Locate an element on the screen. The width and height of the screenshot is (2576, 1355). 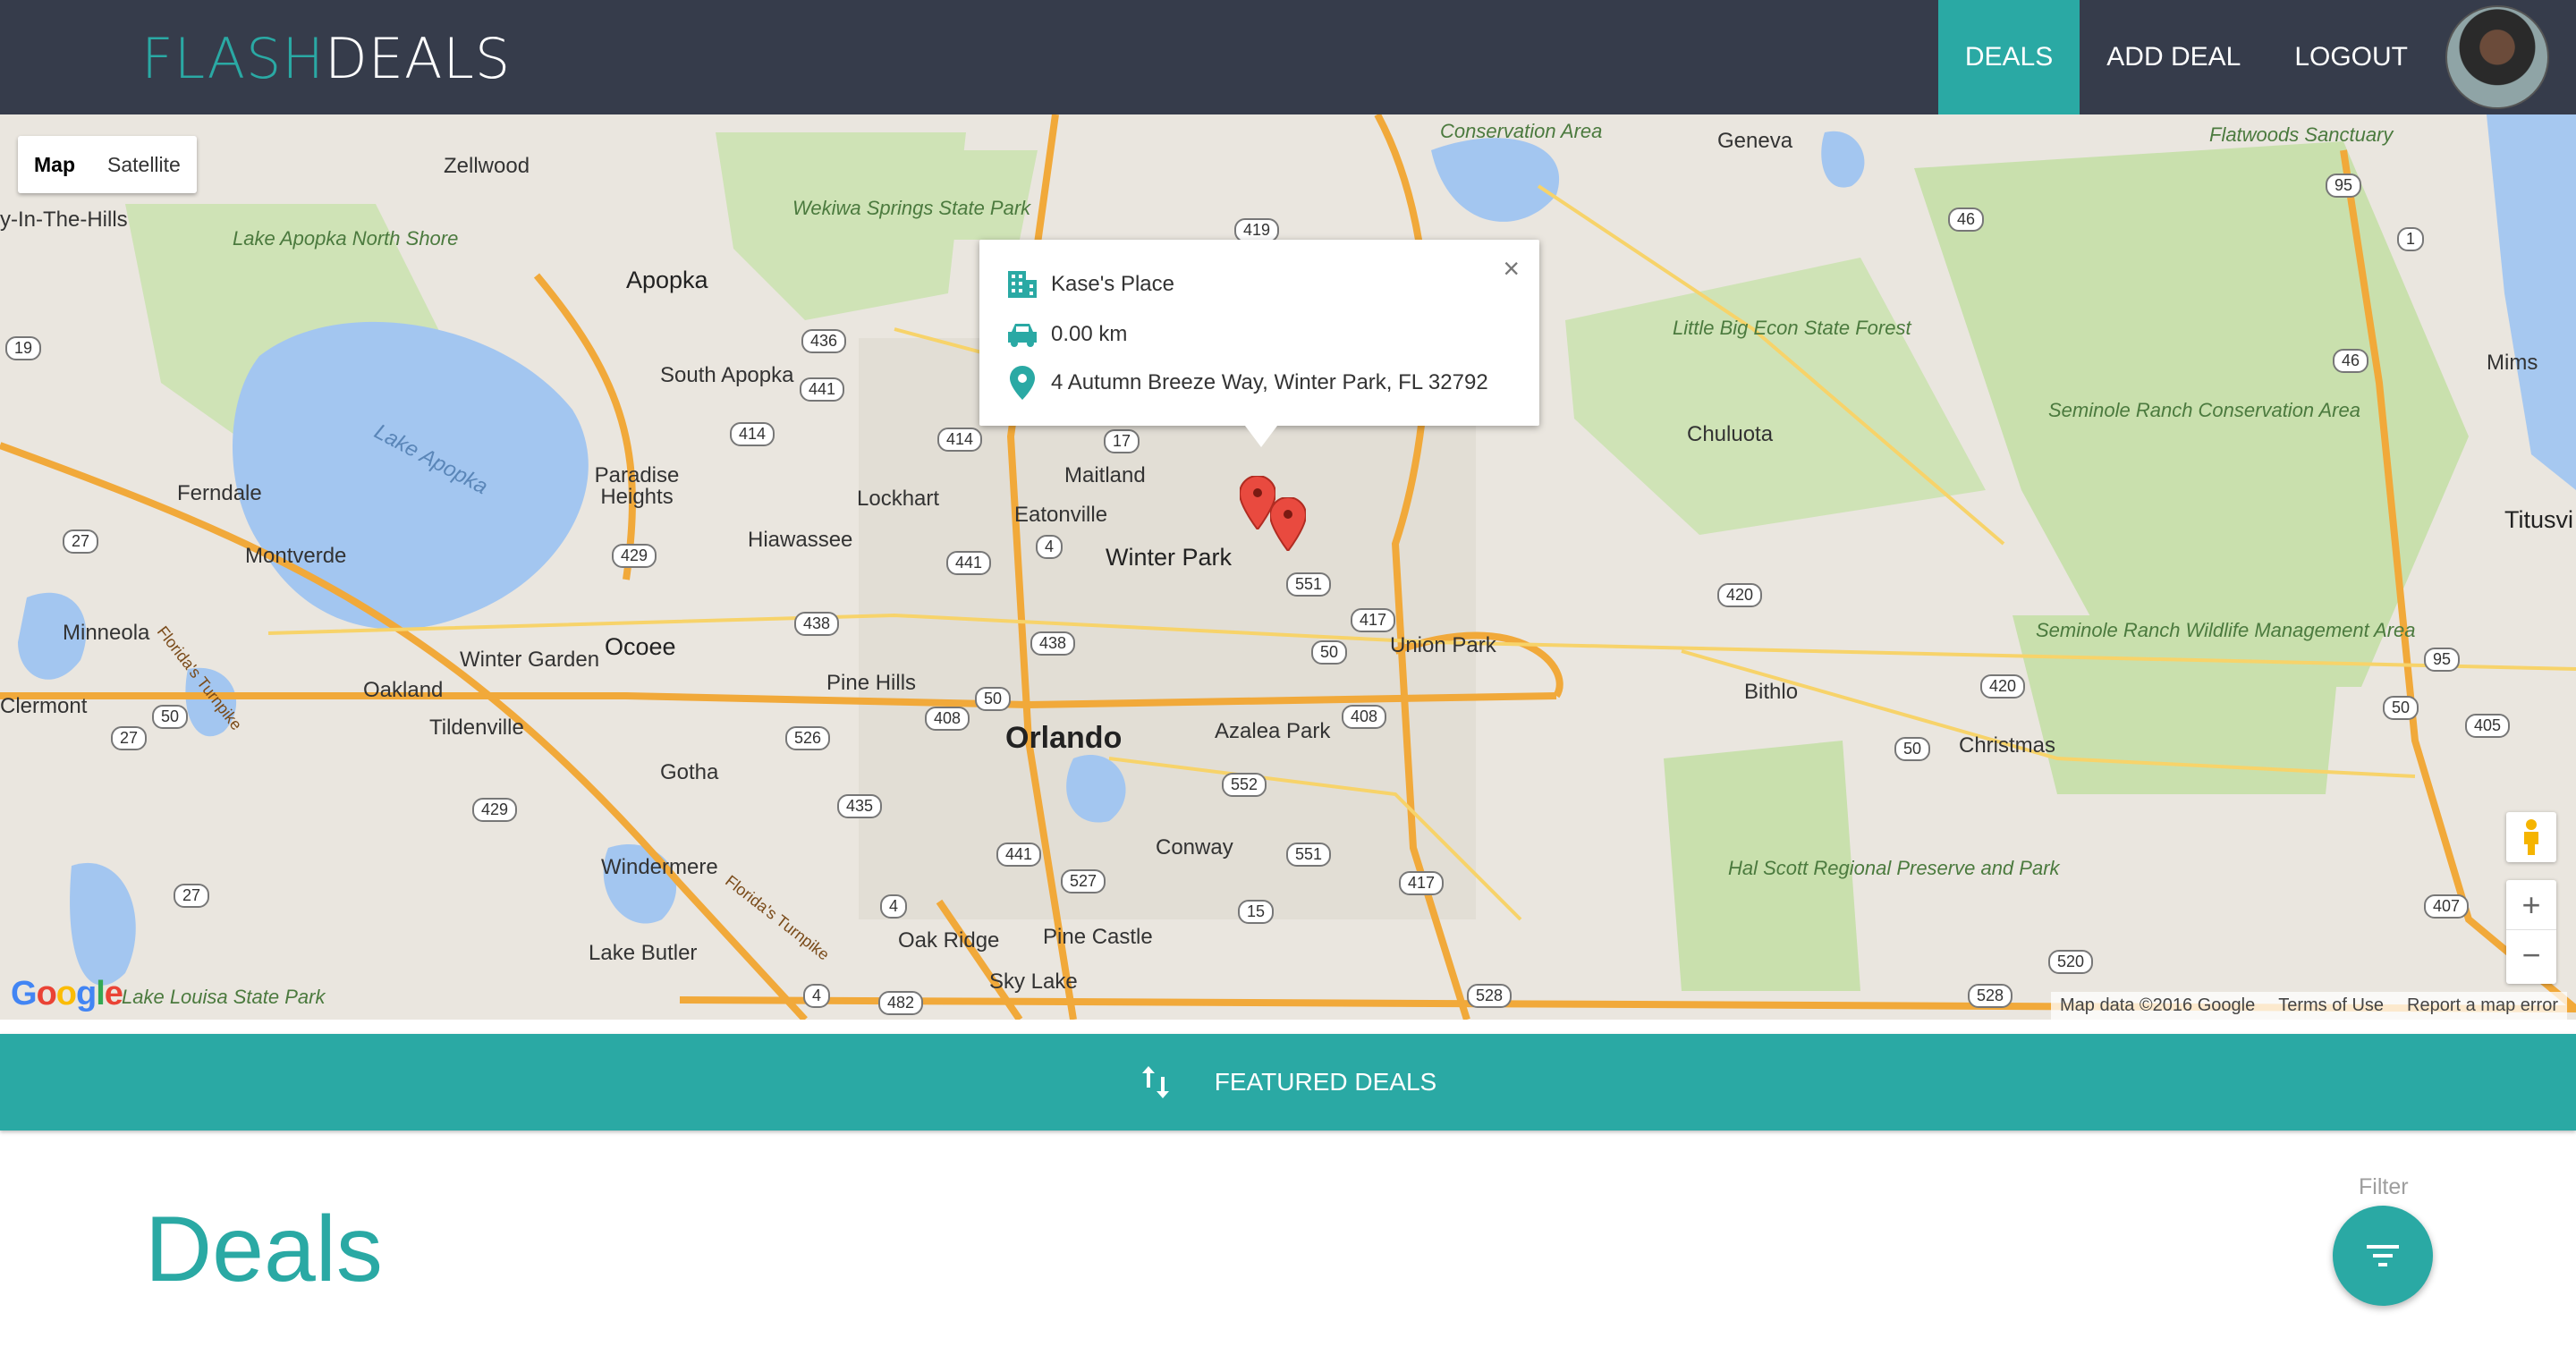
route-shield: 528 is located at coordinates (1990, 996).